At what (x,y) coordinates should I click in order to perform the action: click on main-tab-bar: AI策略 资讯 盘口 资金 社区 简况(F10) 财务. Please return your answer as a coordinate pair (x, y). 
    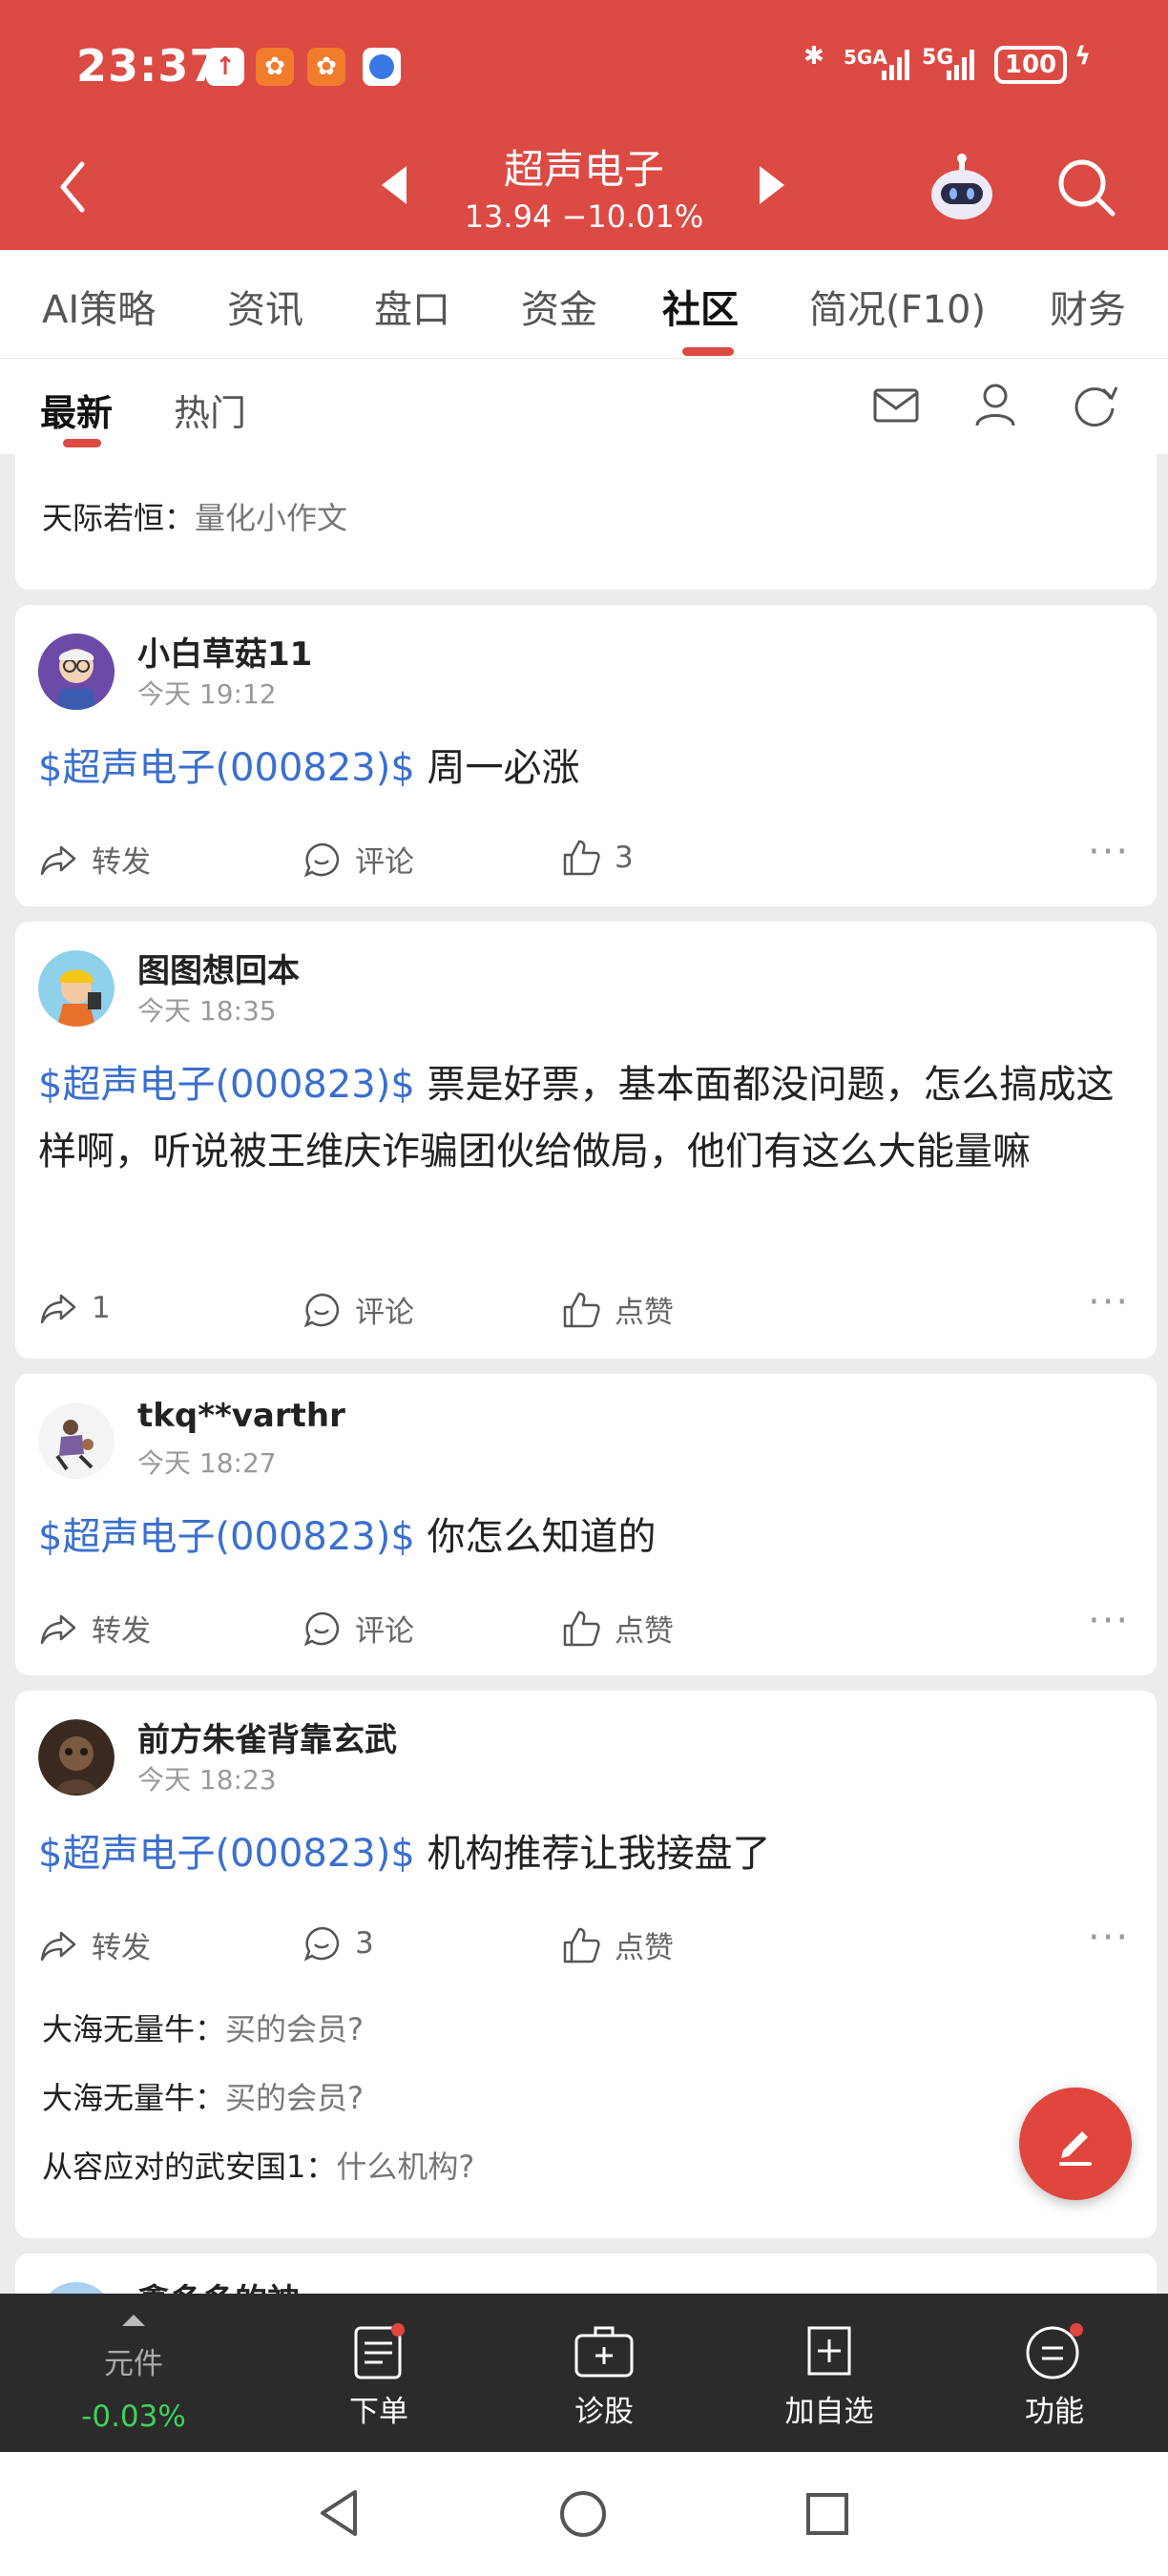
    Looking at the image, I should click on (584, 304).